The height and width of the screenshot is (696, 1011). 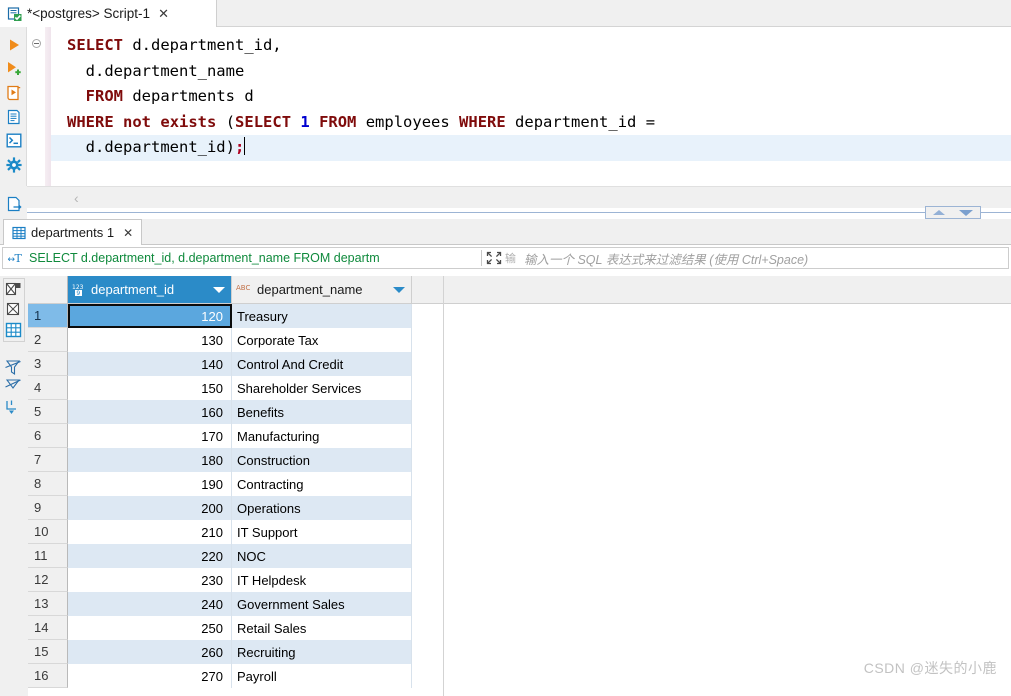 I want to click on sort-off-icon, so click(x=13, y=386).